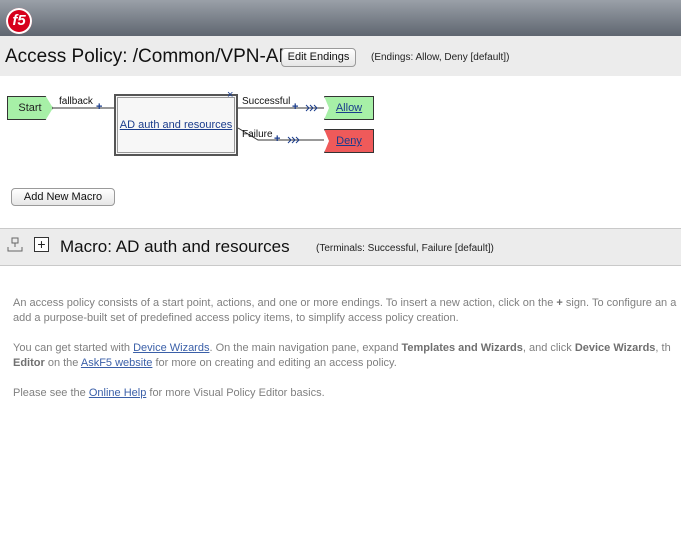 Image resolution: width=681 pixels, height=543 pixels. Describe the element at coordinates (462, 348) in the screenshot. I see `help-bold: Templates and Wizards` at that location.